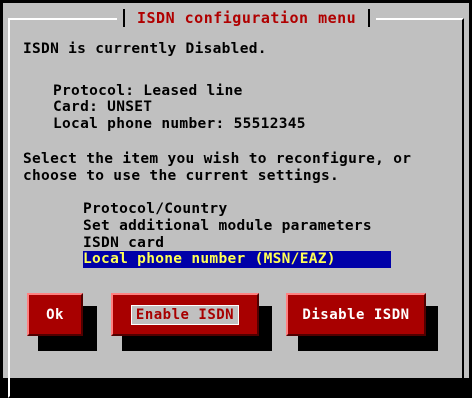 This screenshot has height=398, width=472. Describe the element at coordinates (123, 243) in the screenshot. I see `menu-item-isdn-card: ISDN card` at that location.